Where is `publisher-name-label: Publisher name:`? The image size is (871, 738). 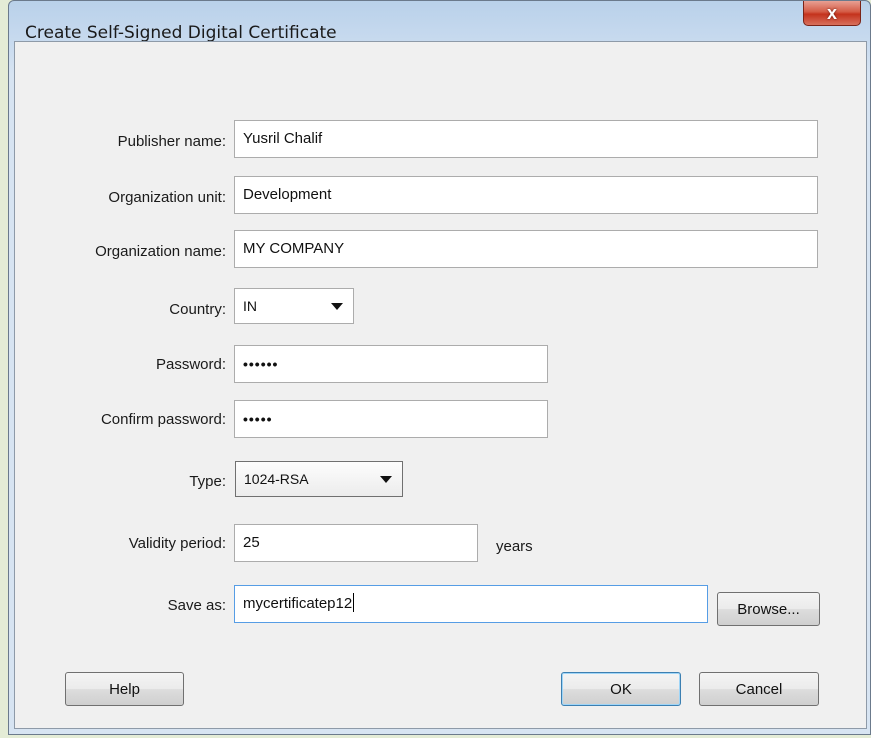 publisher-name-label: Publisher name: is located at coordinates (171, 141).